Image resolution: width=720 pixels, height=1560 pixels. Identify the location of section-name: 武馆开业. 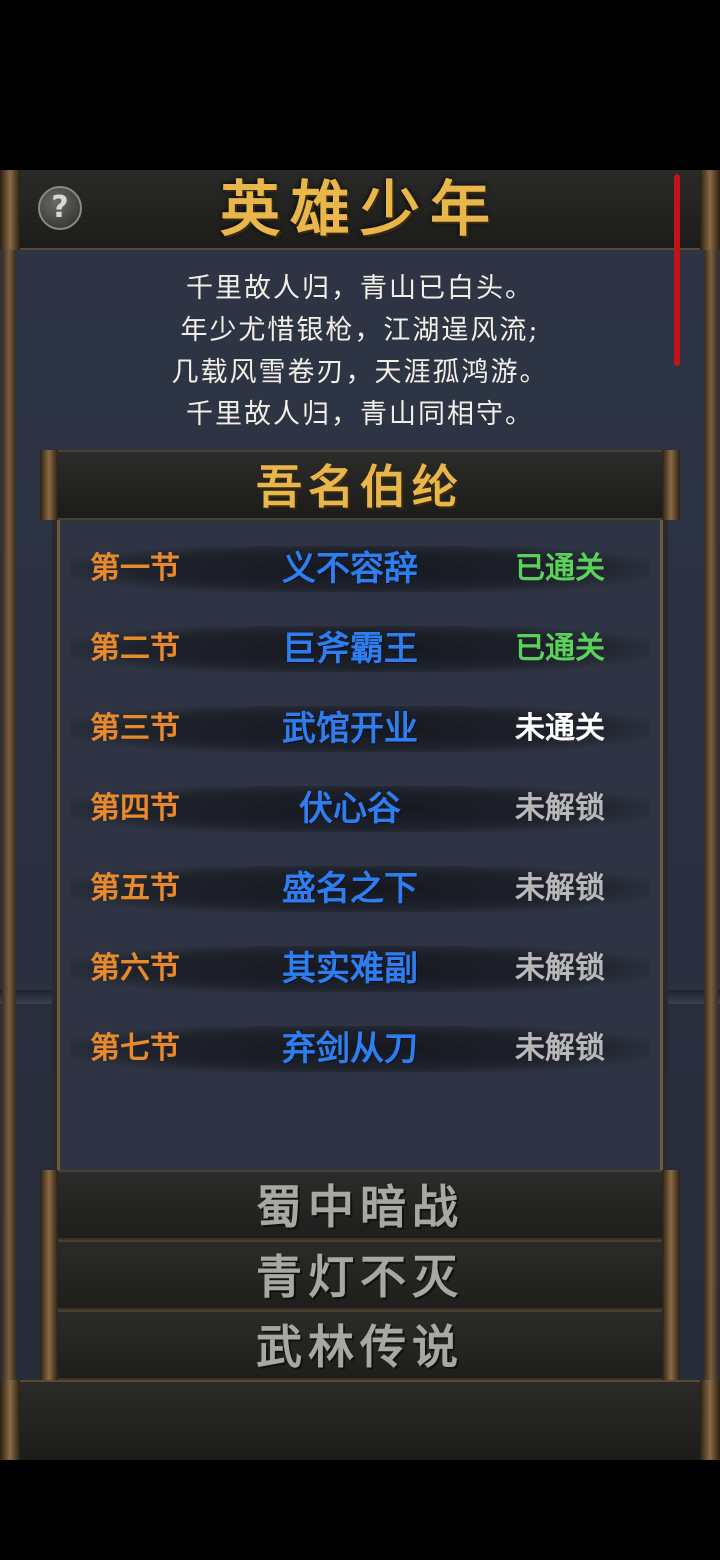
(350, 729).